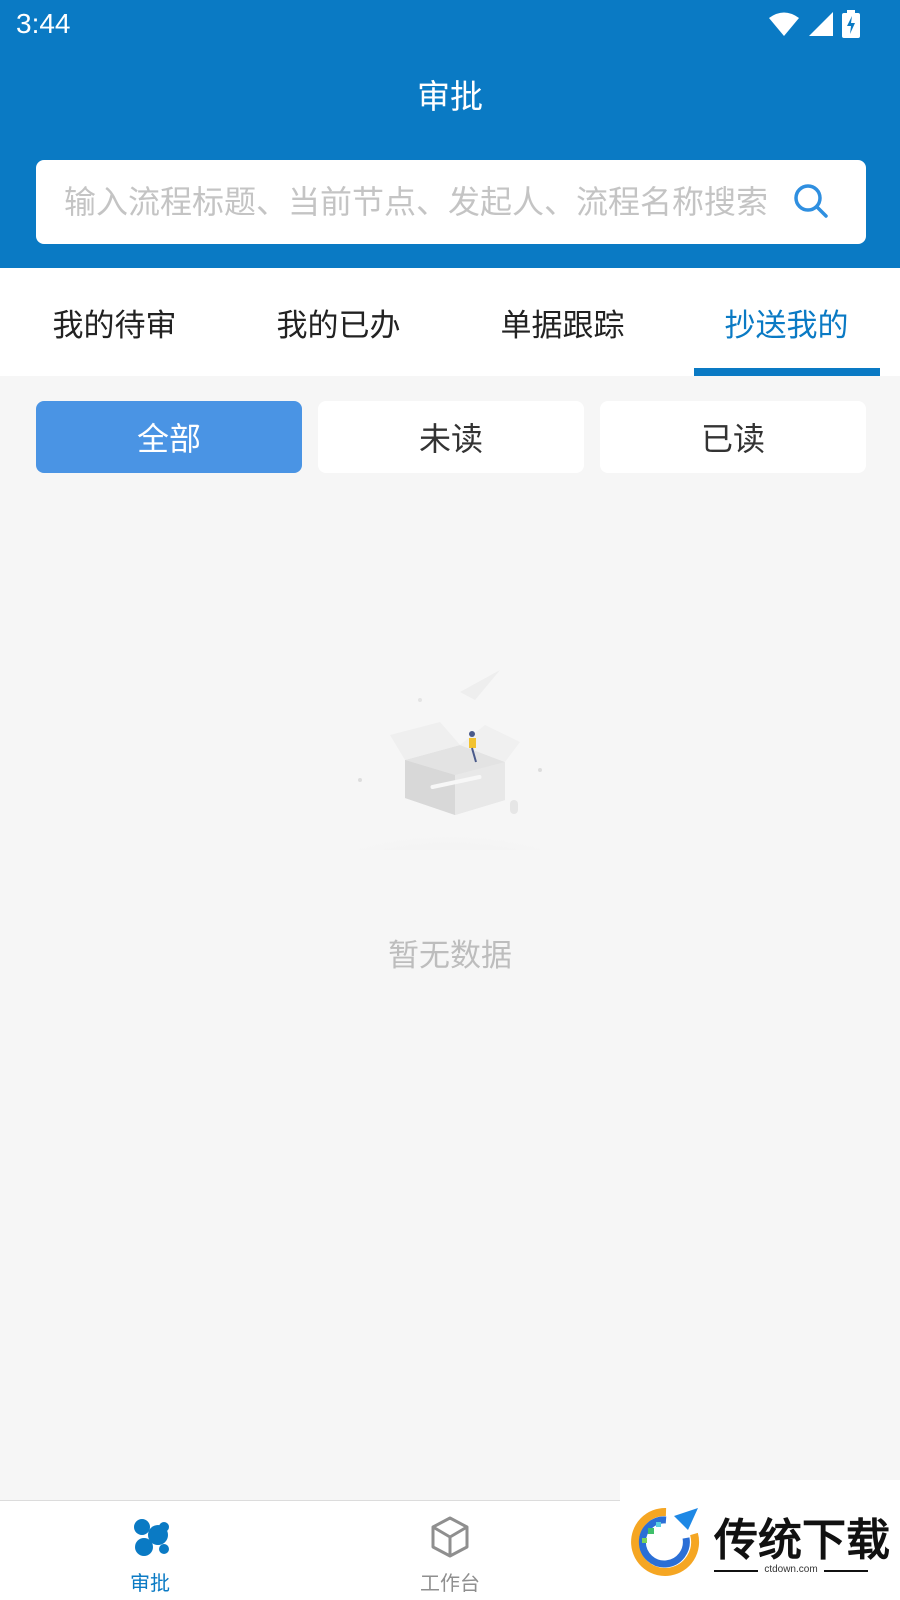 The width and height of the screenshot is (900, 1600). I want to click on filter-read-button: 已读, so click(733, 437).